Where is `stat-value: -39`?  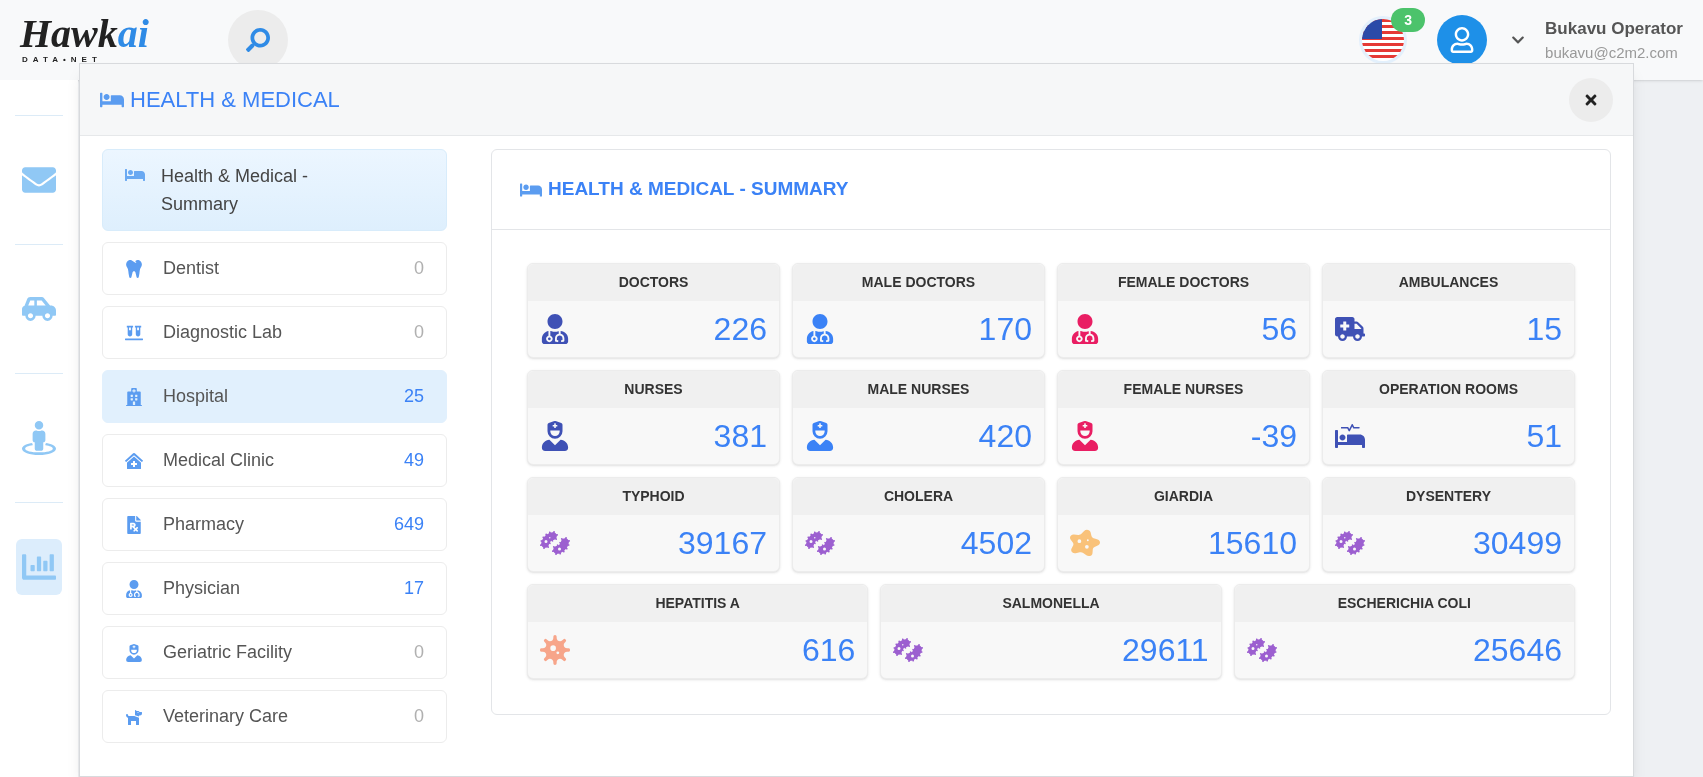 stat-value: -39 is located at coordinates (1273, 436).